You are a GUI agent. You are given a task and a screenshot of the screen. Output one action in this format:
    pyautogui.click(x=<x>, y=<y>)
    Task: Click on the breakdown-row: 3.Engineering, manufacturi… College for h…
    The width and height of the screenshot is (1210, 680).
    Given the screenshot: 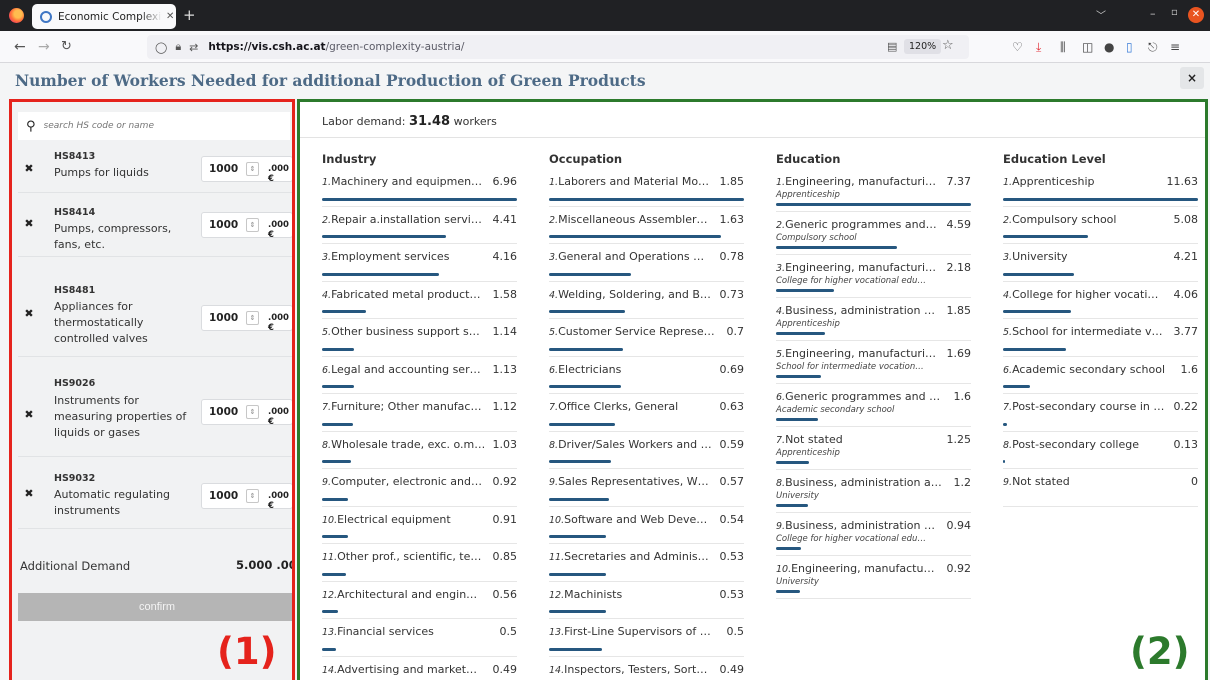 What is the action you would take?
    pyautogui.click(x=873, y=276)
    